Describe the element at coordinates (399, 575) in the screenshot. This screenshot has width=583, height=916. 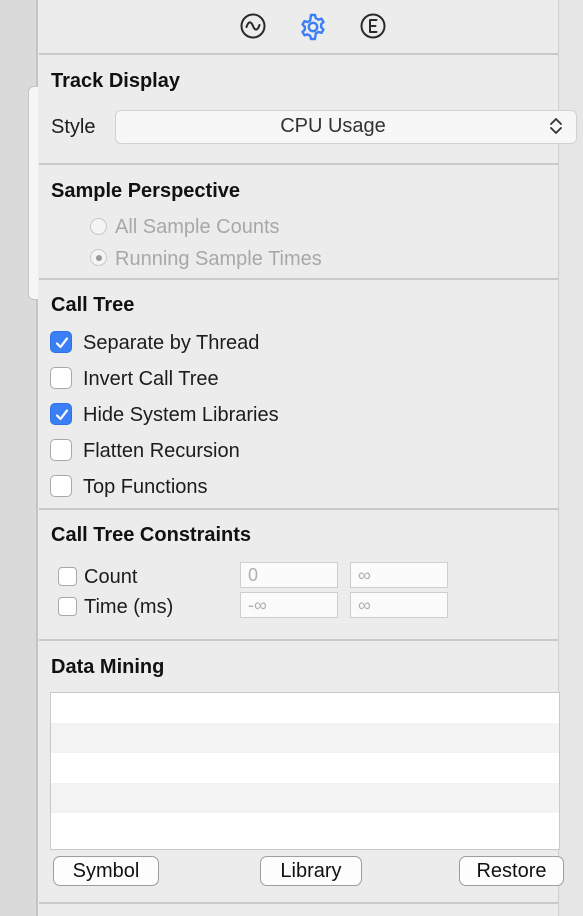
I see `count-max-field: ∞` at that location.